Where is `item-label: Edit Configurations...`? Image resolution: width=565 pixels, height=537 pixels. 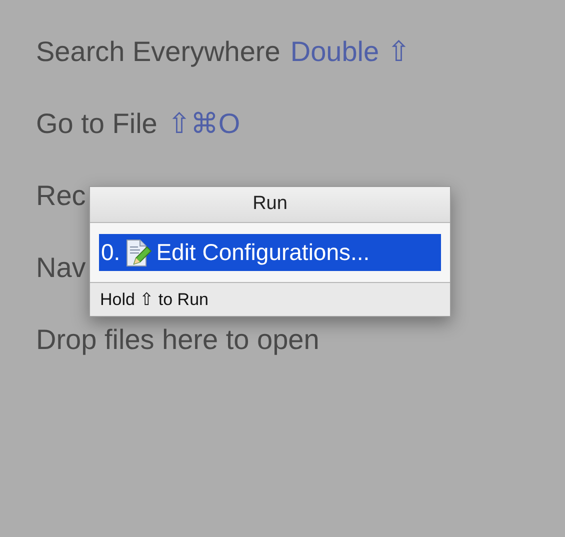 item-label: Edit Configurations... is located at coordinates (263, 253).